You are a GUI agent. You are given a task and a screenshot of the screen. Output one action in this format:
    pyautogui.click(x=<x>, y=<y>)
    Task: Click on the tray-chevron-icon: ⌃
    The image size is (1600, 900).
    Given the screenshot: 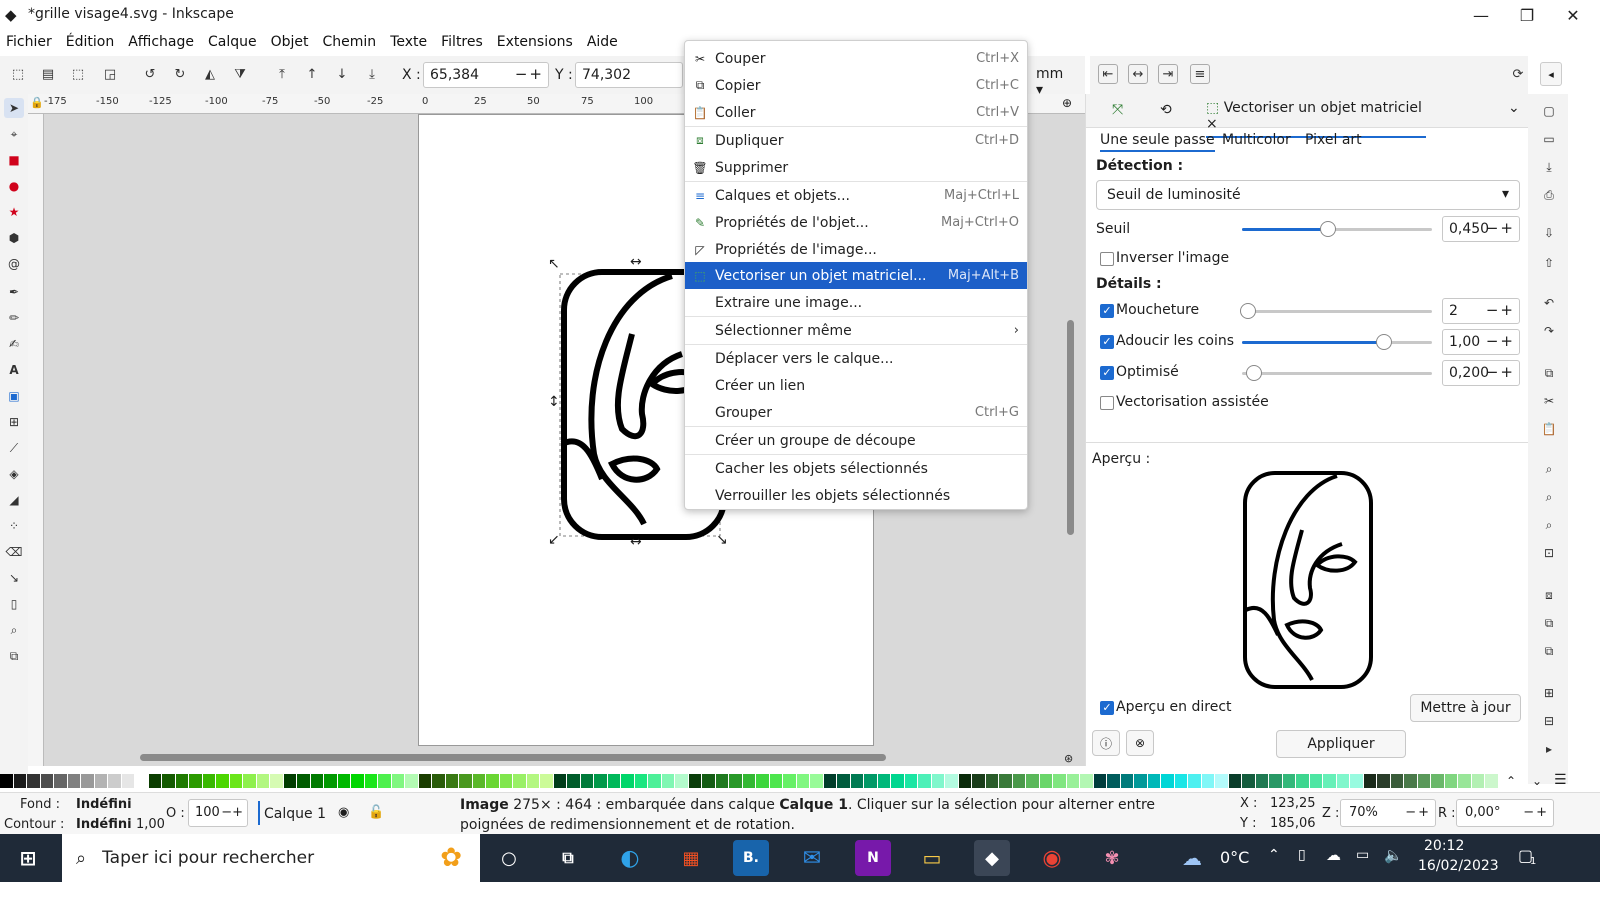 What is the action you would take?
    pyautogui.click(x=1274, y=855)
    